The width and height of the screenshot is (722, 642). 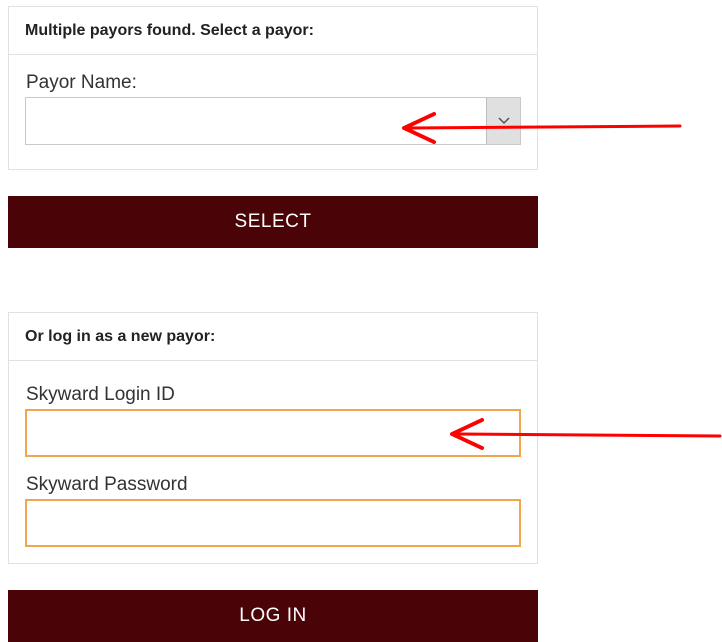 I want to click on select-button: SELECT, so click(x=273, y=222).